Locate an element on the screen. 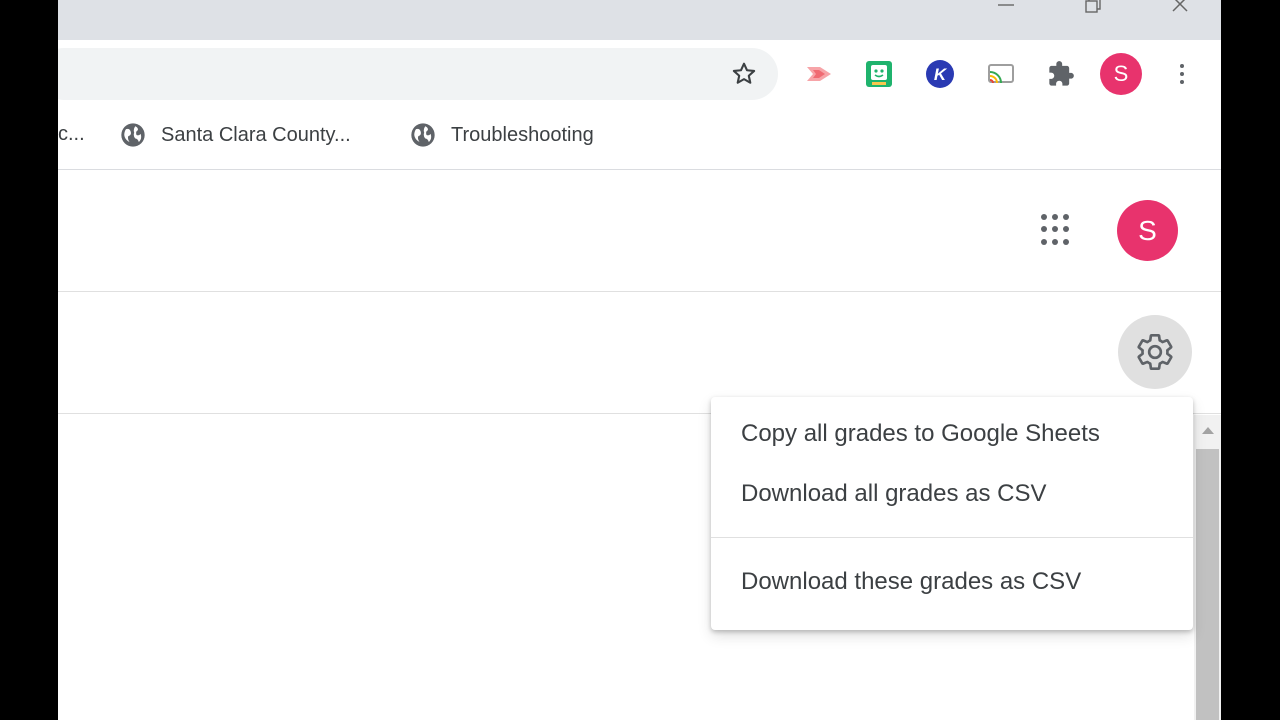  close-icon is located at coordinates (1180, 6).